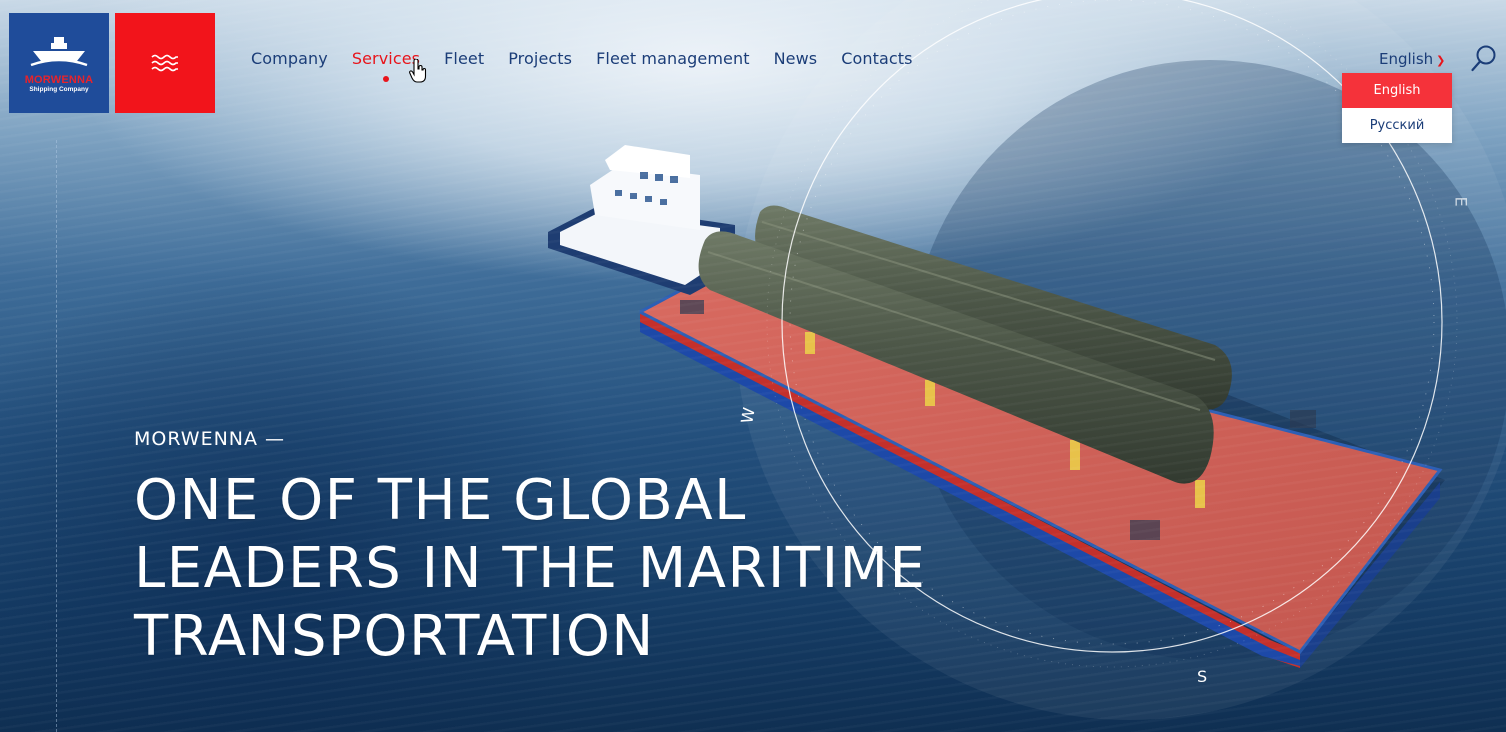  I want to click on menu-button, so click(165, 63).